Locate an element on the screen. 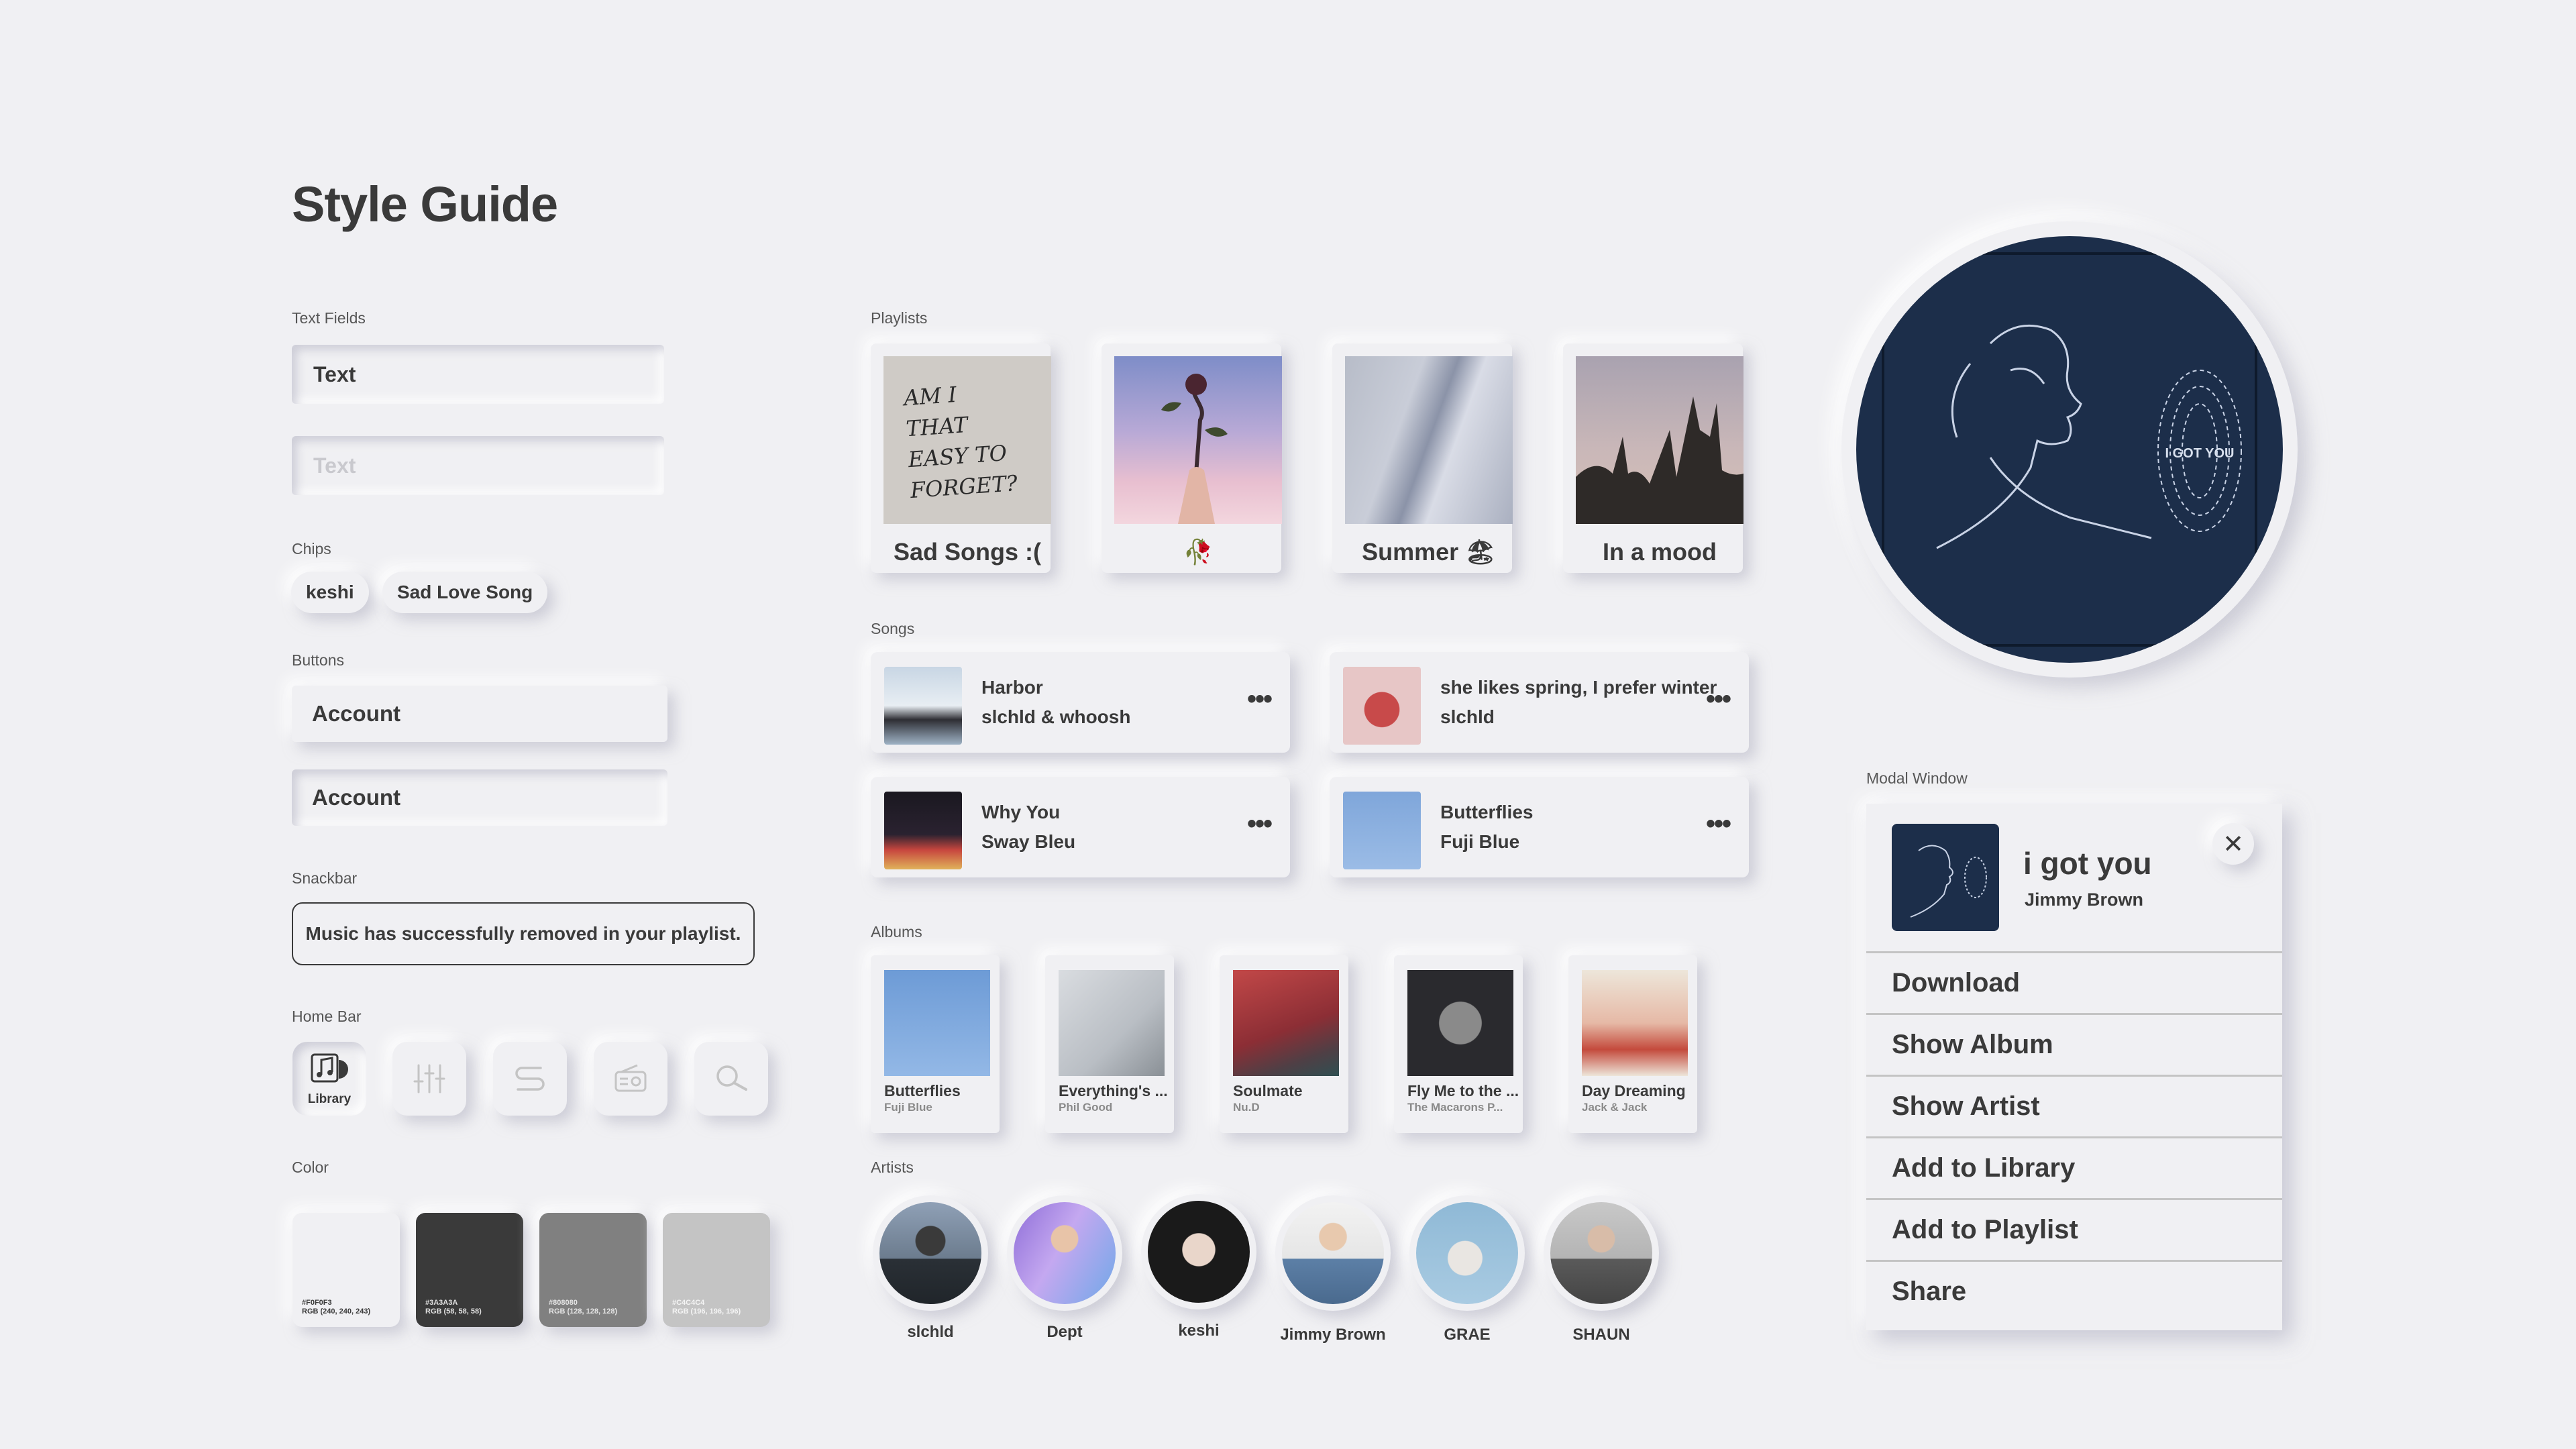  playlist-card-rose: 🥀 is located at coordinates (1192, 458).